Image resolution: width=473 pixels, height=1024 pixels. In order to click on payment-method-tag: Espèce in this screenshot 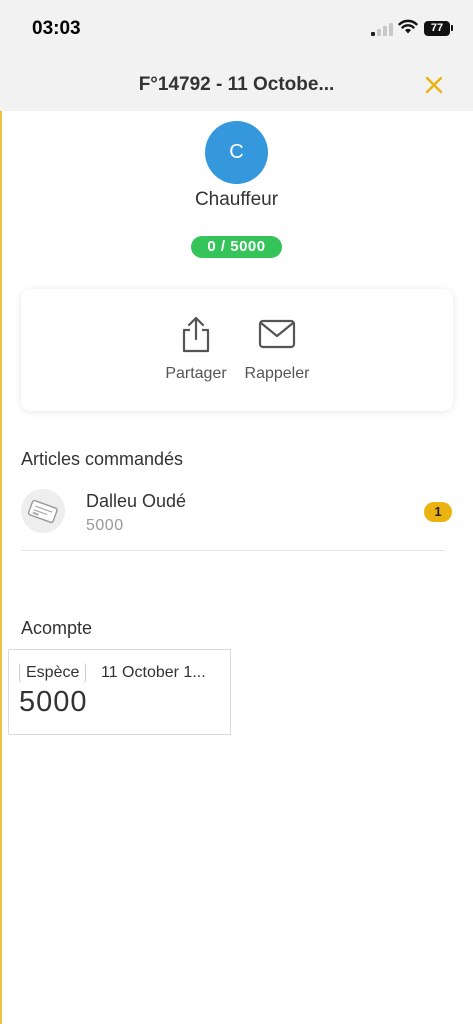, I will do `click(53, 673)`.